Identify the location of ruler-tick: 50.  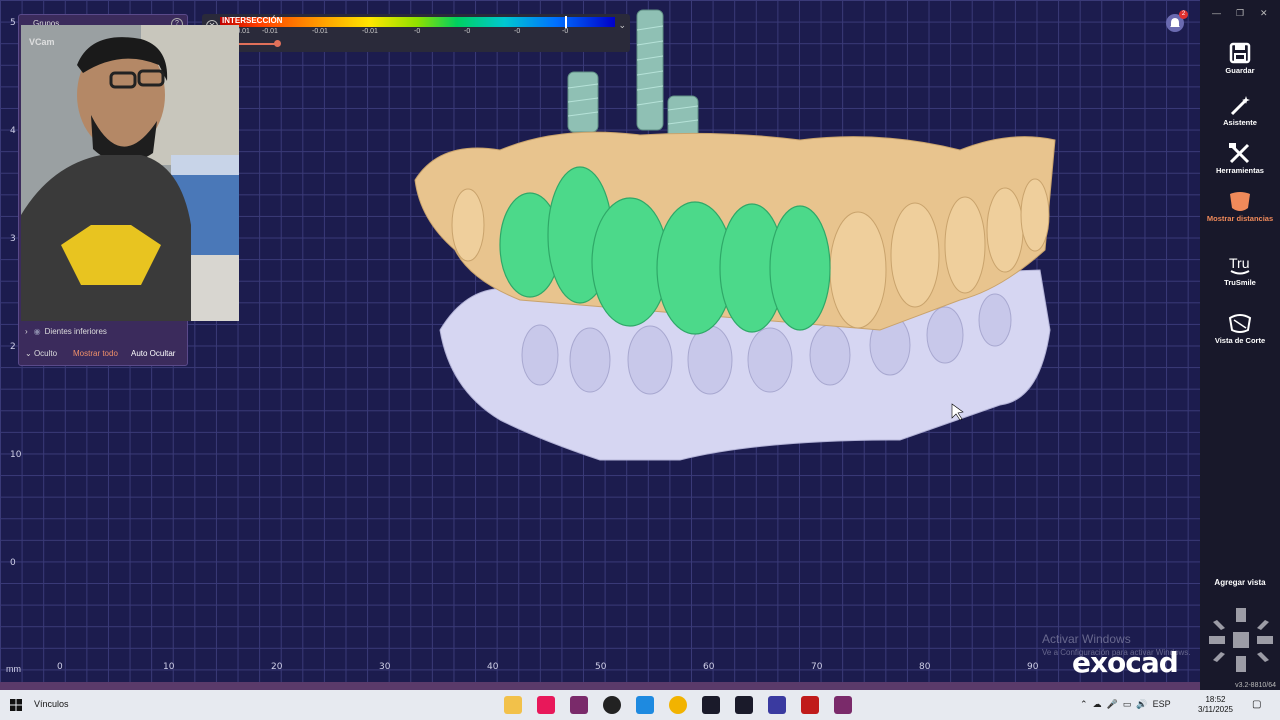
(601, 667).